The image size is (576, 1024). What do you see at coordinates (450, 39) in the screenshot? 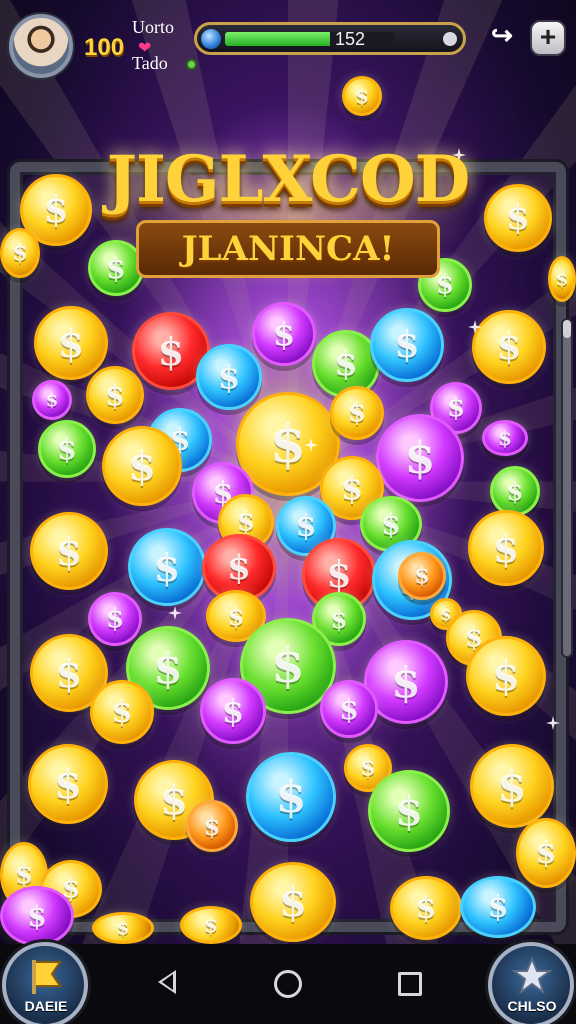
I see `xp-info-icon` at bounding box center [450, 39].